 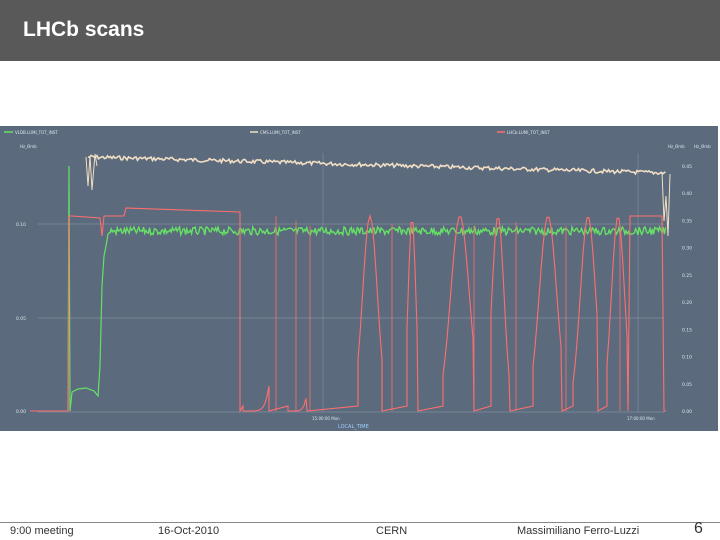 What do you see at coordinates (42, 531) in the screenshot?
I see `footer-meeting: 9:00 meeting` at bounding box center [42, 531].